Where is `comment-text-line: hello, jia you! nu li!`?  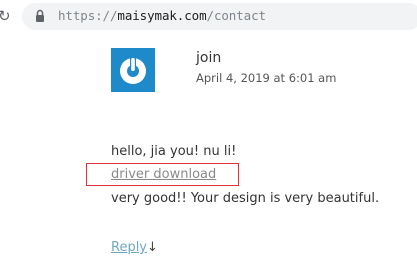
comment-text-line: hello, jia you! nu li! is located at coordinates (174, 151).